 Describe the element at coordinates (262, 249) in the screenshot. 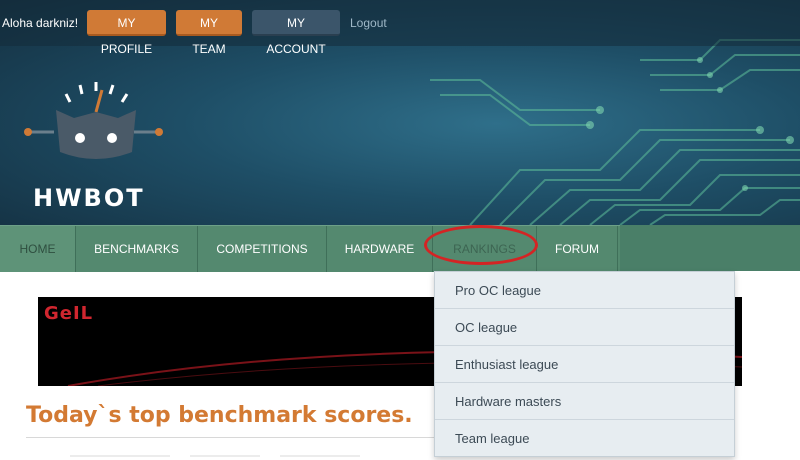

I see `nav-item-competitions: COMPETITIONS` at that location.